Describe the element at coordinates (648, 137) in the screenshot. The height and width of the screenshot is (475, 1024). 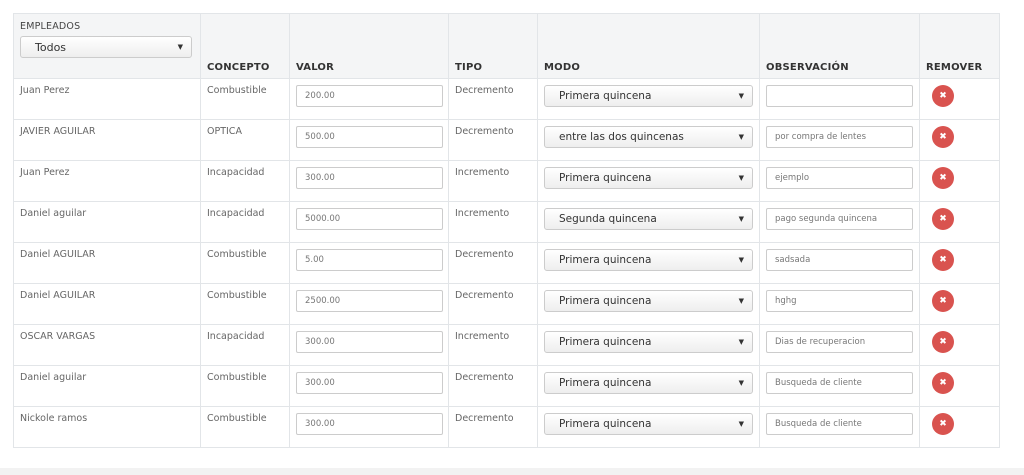
I see `mode-select: entre las dos quincenas ▼` at that location.